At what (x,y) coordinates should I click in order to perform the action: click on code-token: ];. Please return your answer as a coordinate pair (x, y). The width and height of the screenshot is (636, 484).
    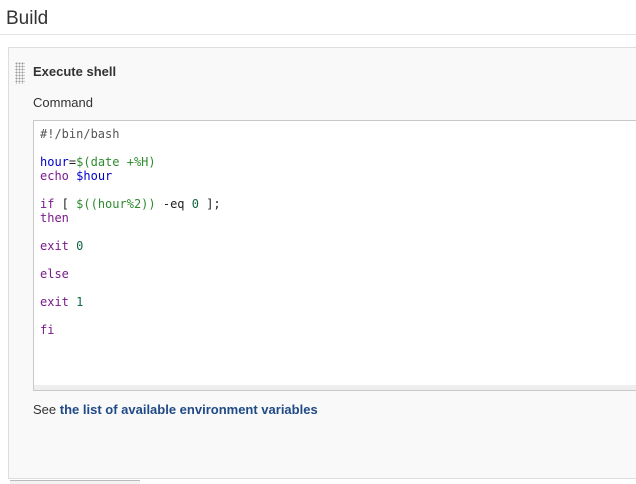
    Looking at the image, I should click on (209, 204).